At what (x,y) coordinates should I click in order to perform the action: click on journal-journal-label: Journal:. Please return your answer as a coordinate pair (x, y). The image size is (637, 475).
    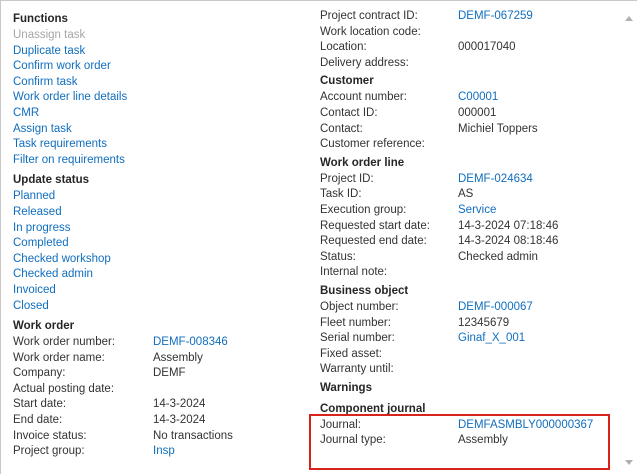
    Looking at the image, I should click on (340, 424).